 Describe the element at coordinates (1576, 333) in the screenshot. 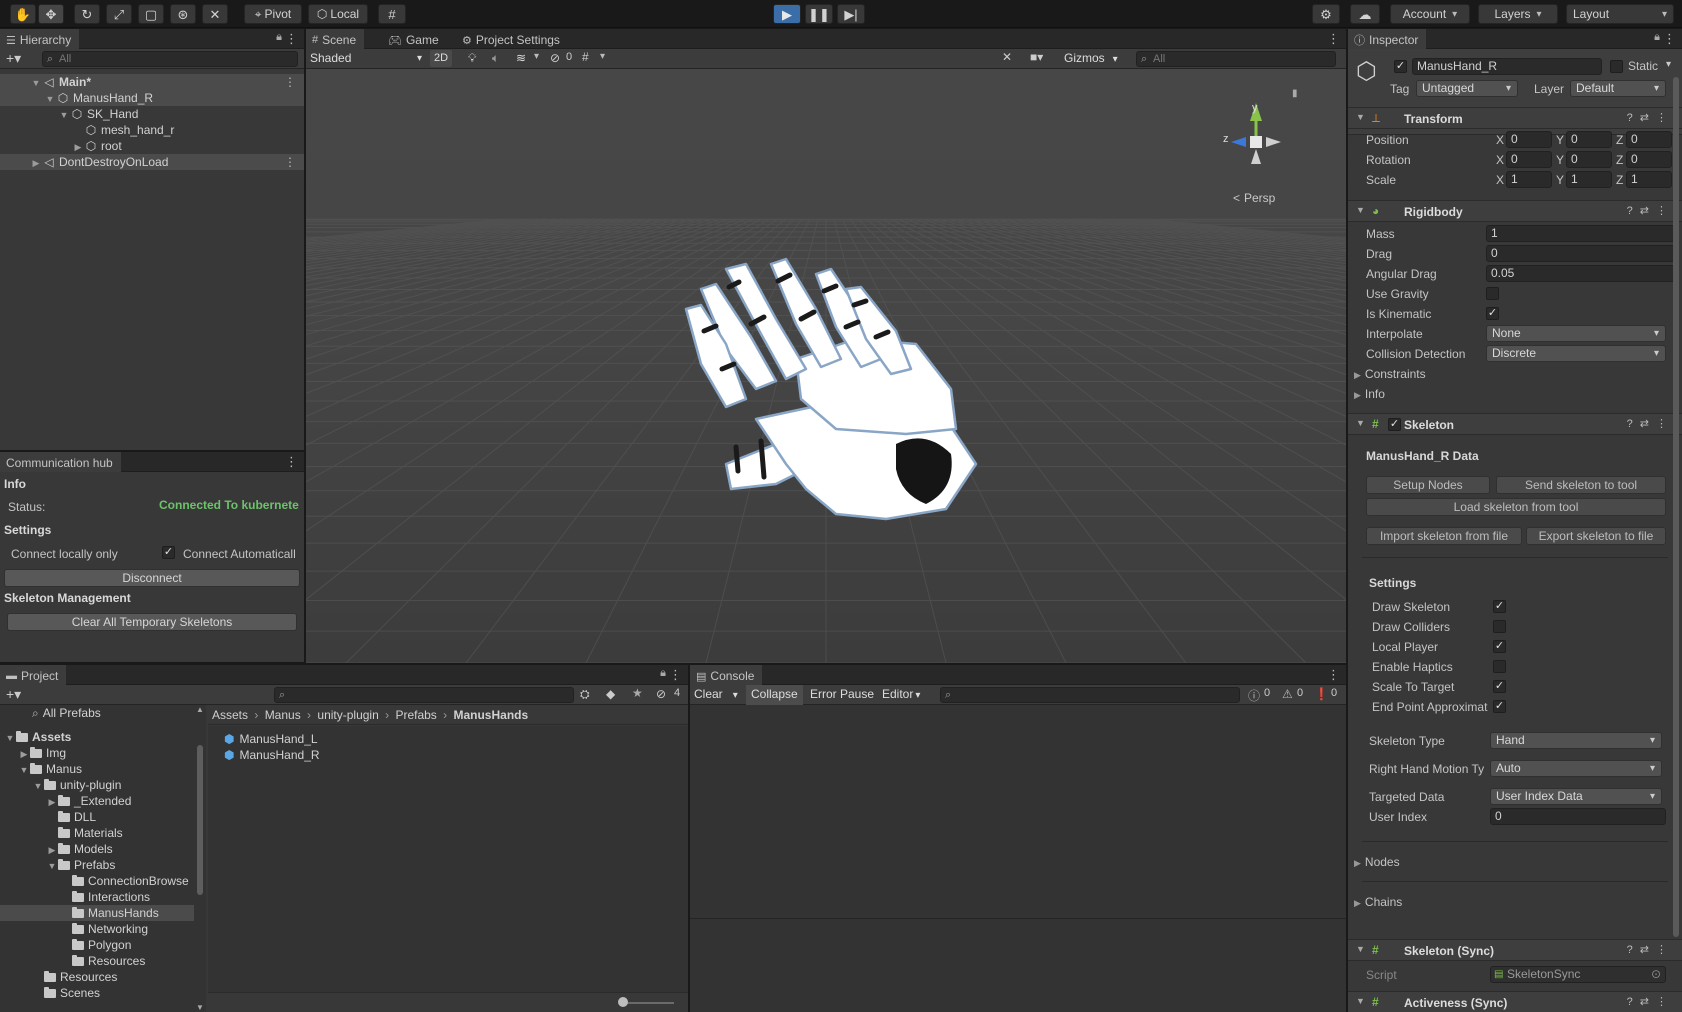

I see `interpolate-dropdown: None` at that location.